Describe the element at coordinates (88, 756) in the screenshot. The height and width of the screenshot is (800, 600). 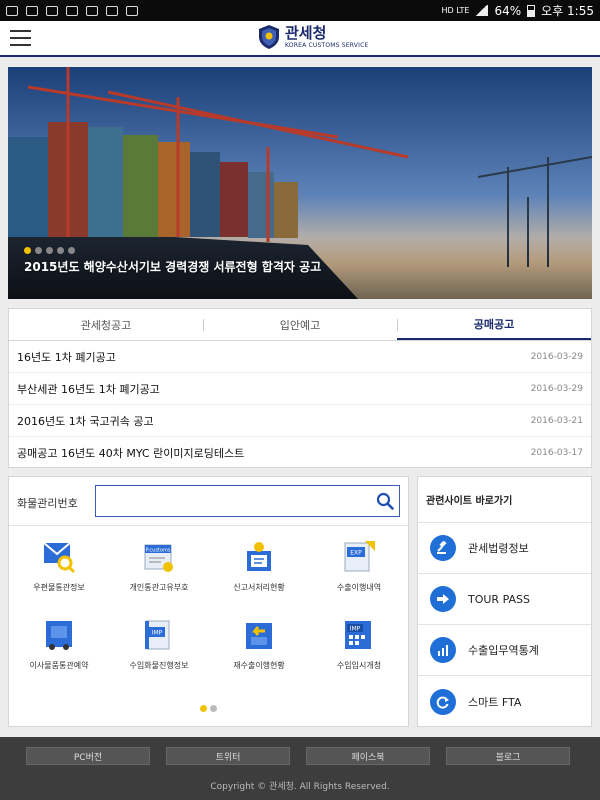
I see `footer-pc-version-button: PC버전` at that location.